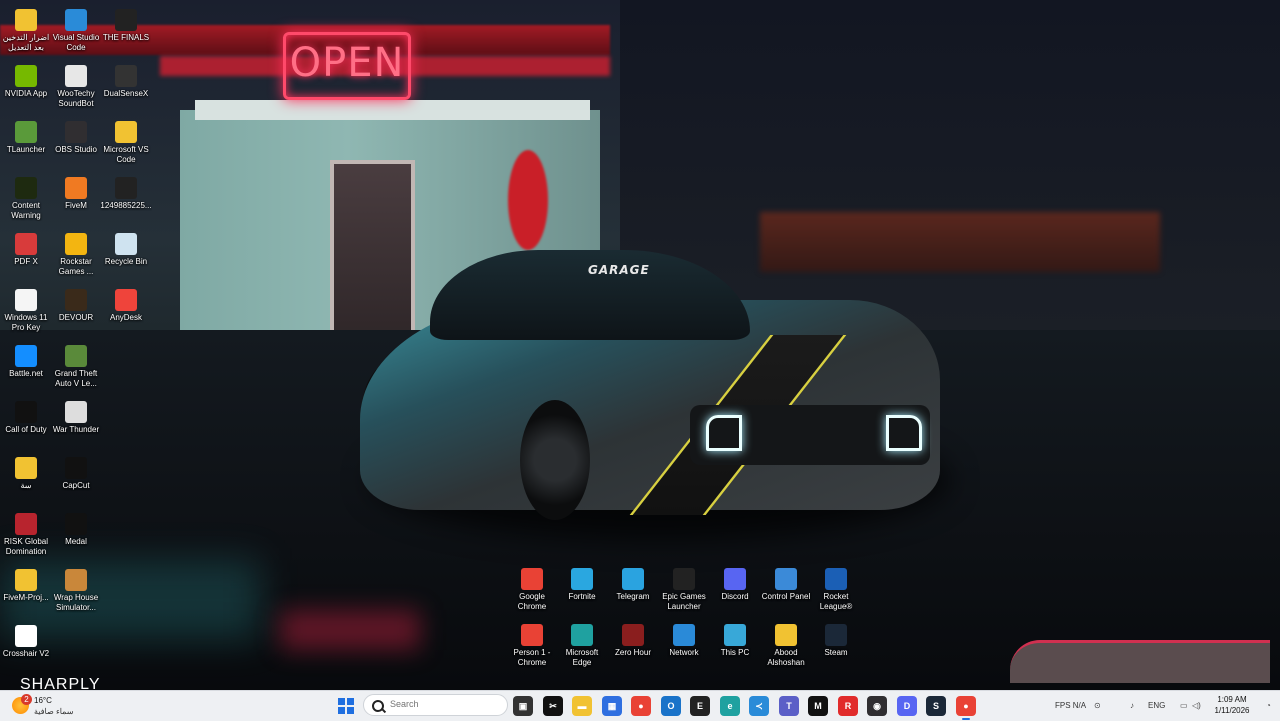 The height and width of the screenshot is (721, 1280). I want to click on desktop-icon: اضرار التدخين بعد التعديل, so click(26, 29).